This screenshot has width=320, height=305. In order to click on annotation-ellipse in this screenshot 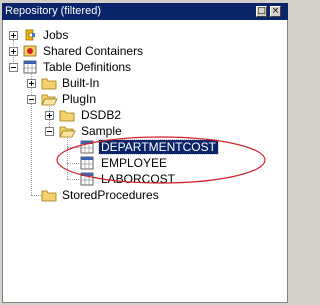, I will do `click(161, 160)`.